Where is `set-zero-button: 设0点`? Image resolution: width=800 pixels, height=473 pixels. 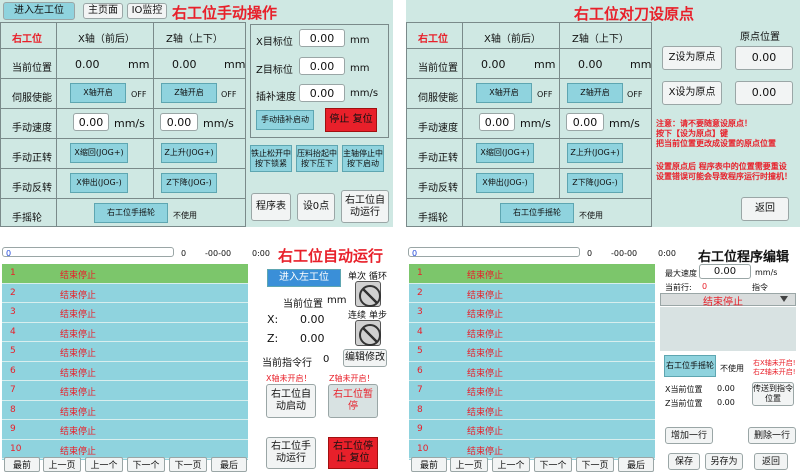 set-zero-button: 设0点 is located at coordinates (316, 207).